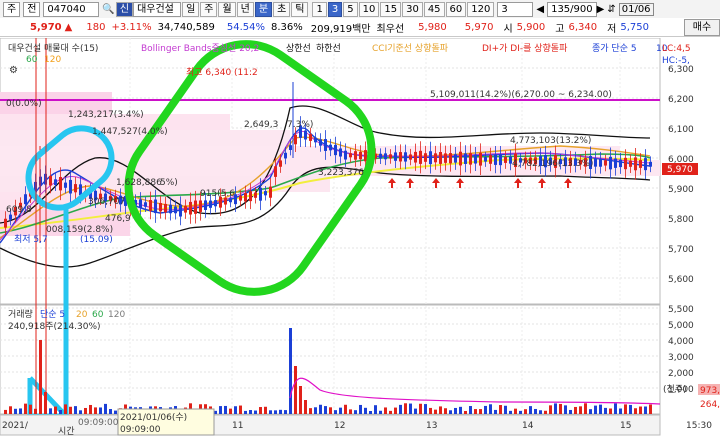 The height and width of the screenshot is (436, 720). What do you see at coordinates (282, 9) in the screenshot?
I see `period-button: 초` at bounding box center [282, 9].